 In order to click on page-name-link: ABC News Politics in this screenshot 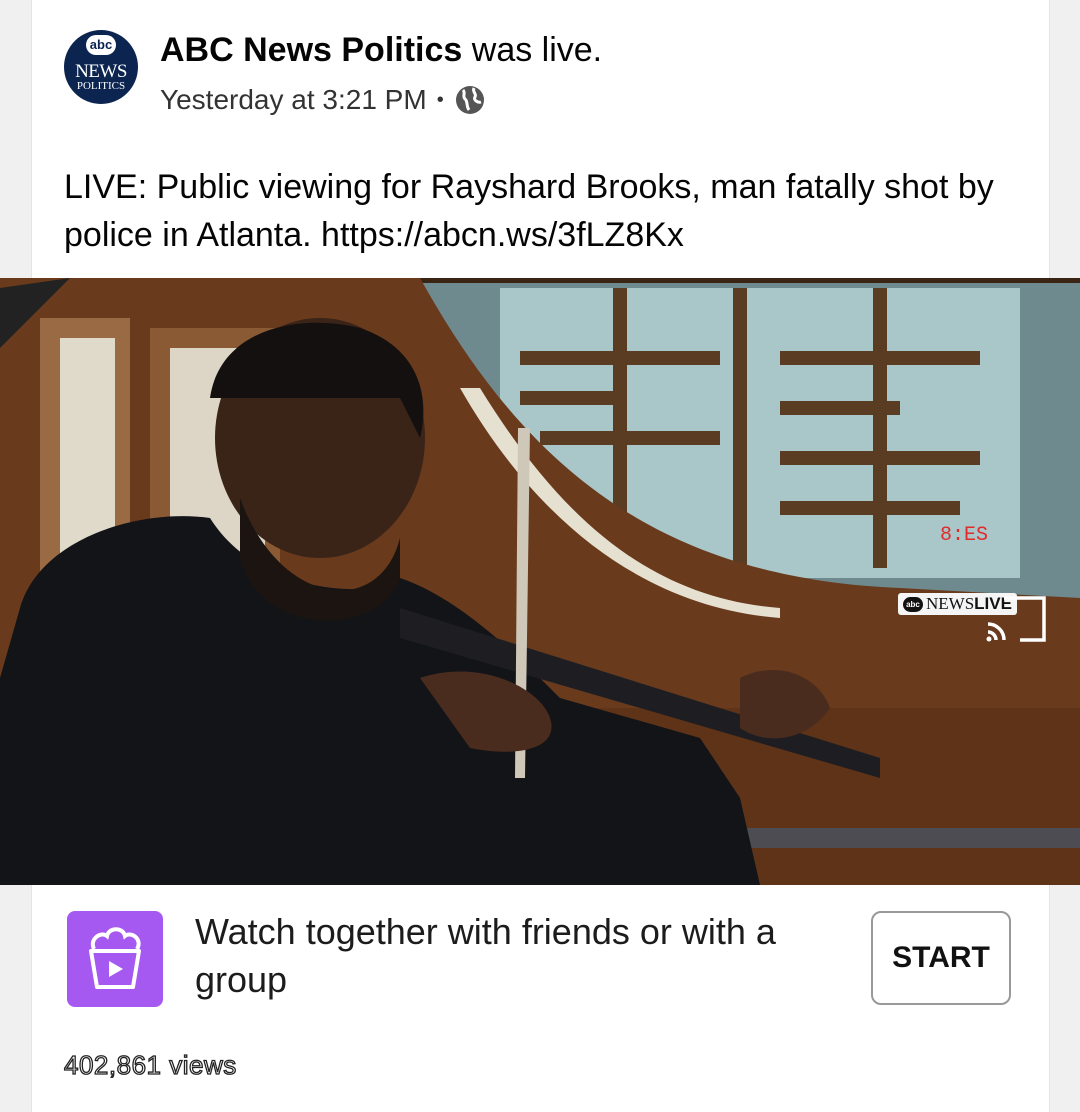, I will do `click(311, 50)`.